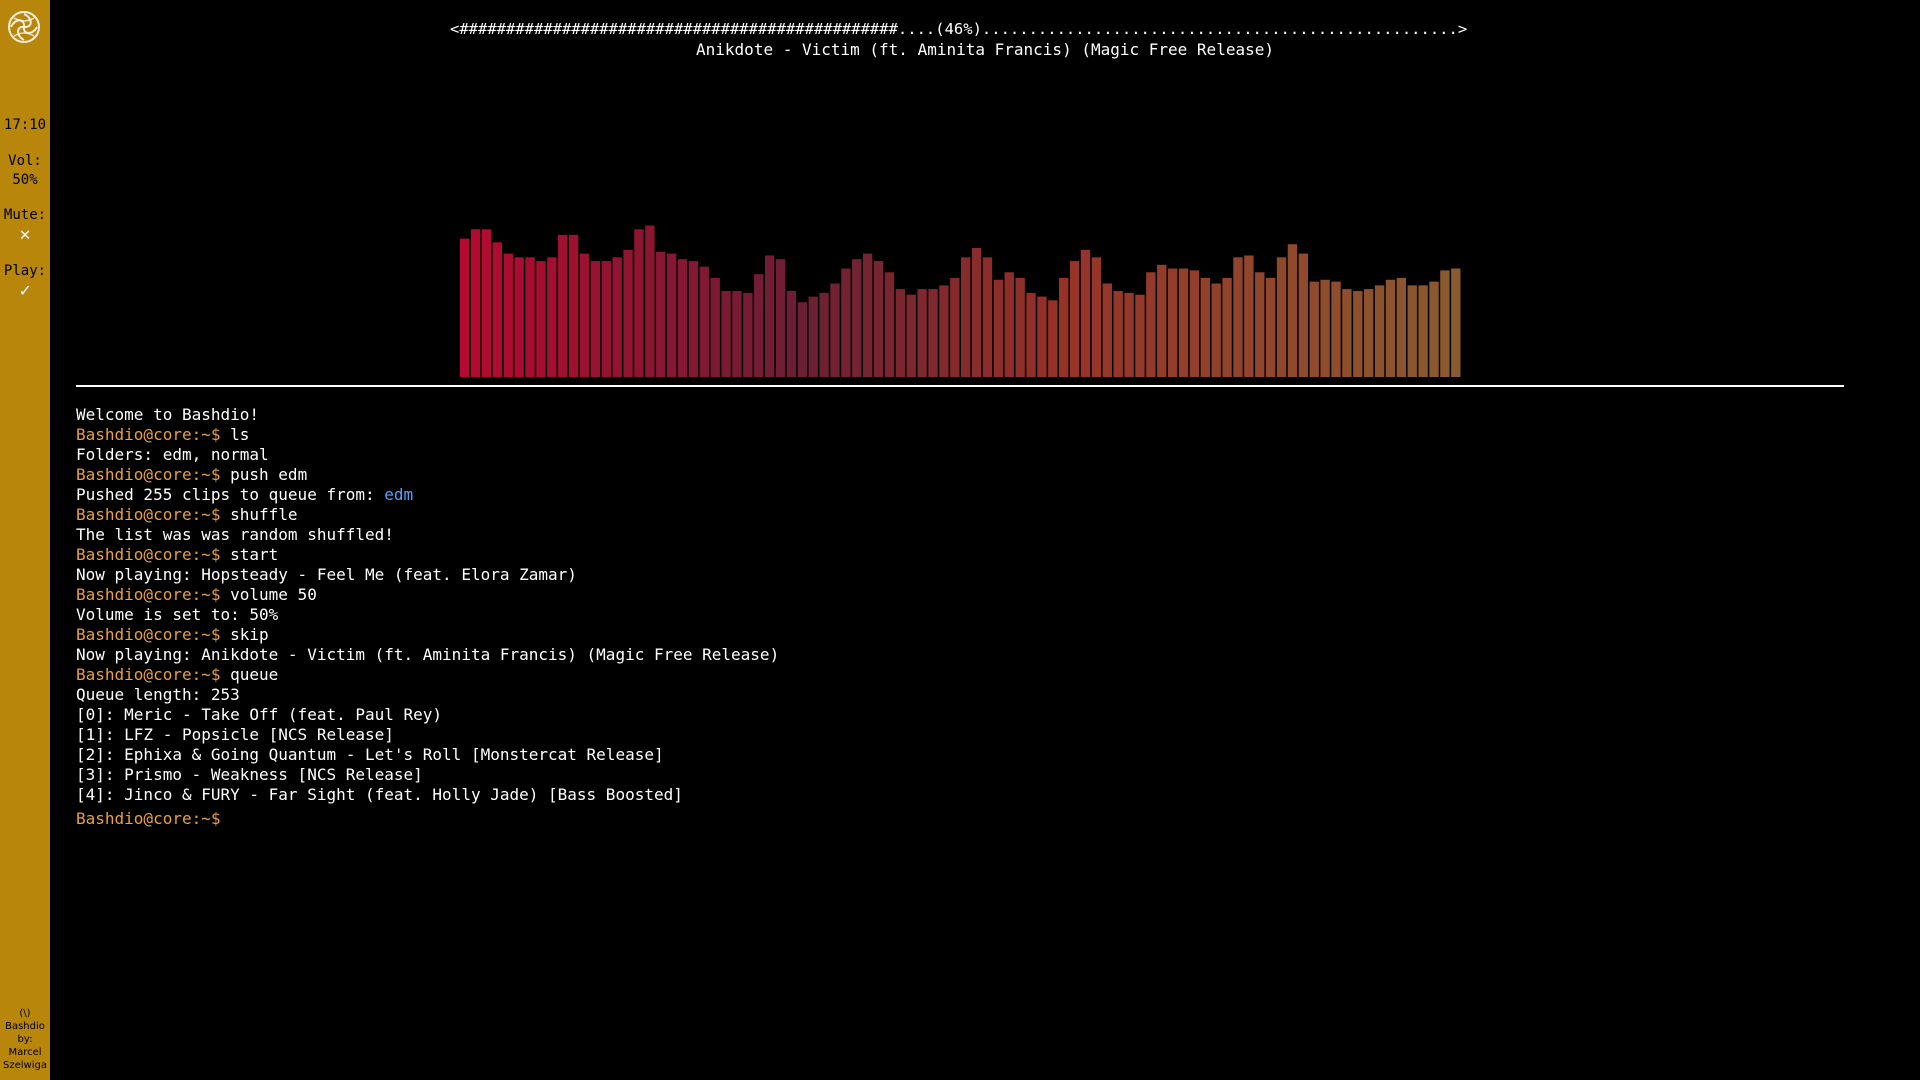  I want to click on credits: (\) Bashdio by: Marcel Szelwiga, so click(25, 1039).